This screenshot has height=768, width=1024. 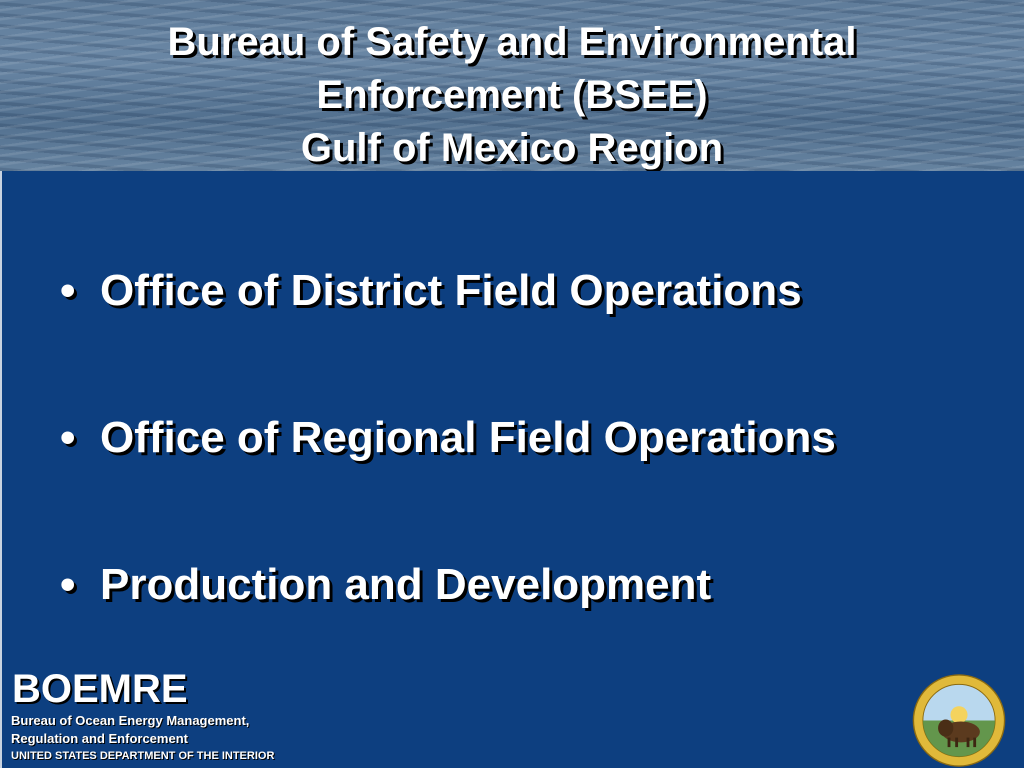 What do you see at coordinates (130, 720) in the screenshot?
I see `org-name-line-1: Bureau of Ocean Energy Management,` at bounding box center [130, 720].